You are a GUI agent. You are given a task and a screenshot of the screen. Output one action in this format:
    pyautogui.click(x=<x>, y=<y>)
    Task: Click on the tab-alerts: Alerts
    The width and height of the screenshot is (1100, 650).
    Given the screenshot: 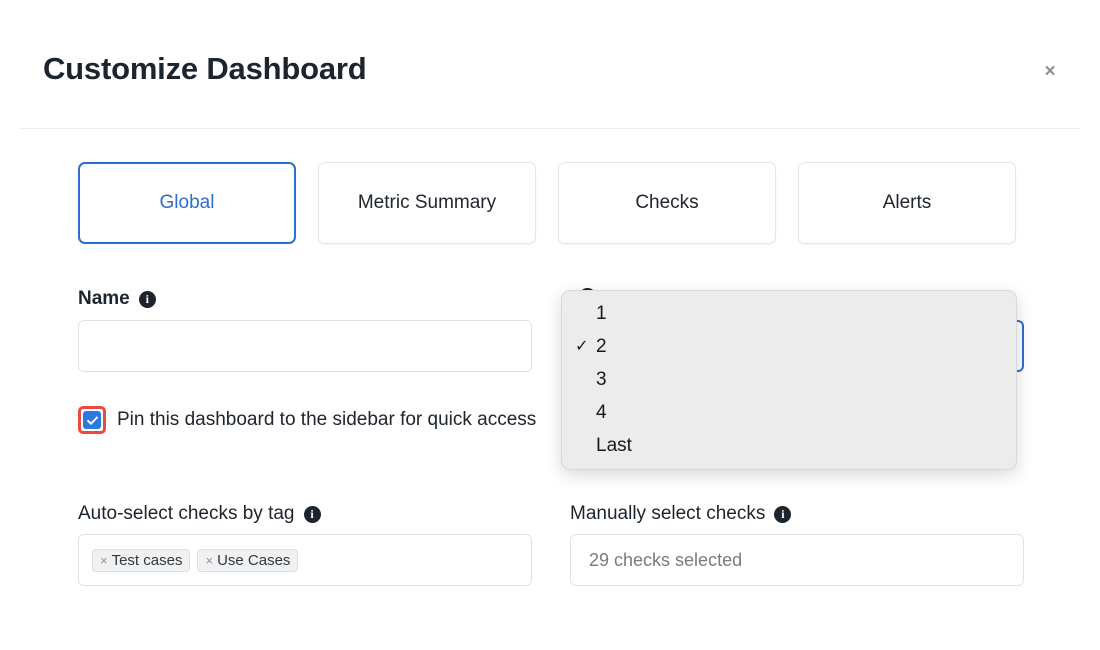 What is the action you would take?
    pyautogui.click(x=907, y=203)
    